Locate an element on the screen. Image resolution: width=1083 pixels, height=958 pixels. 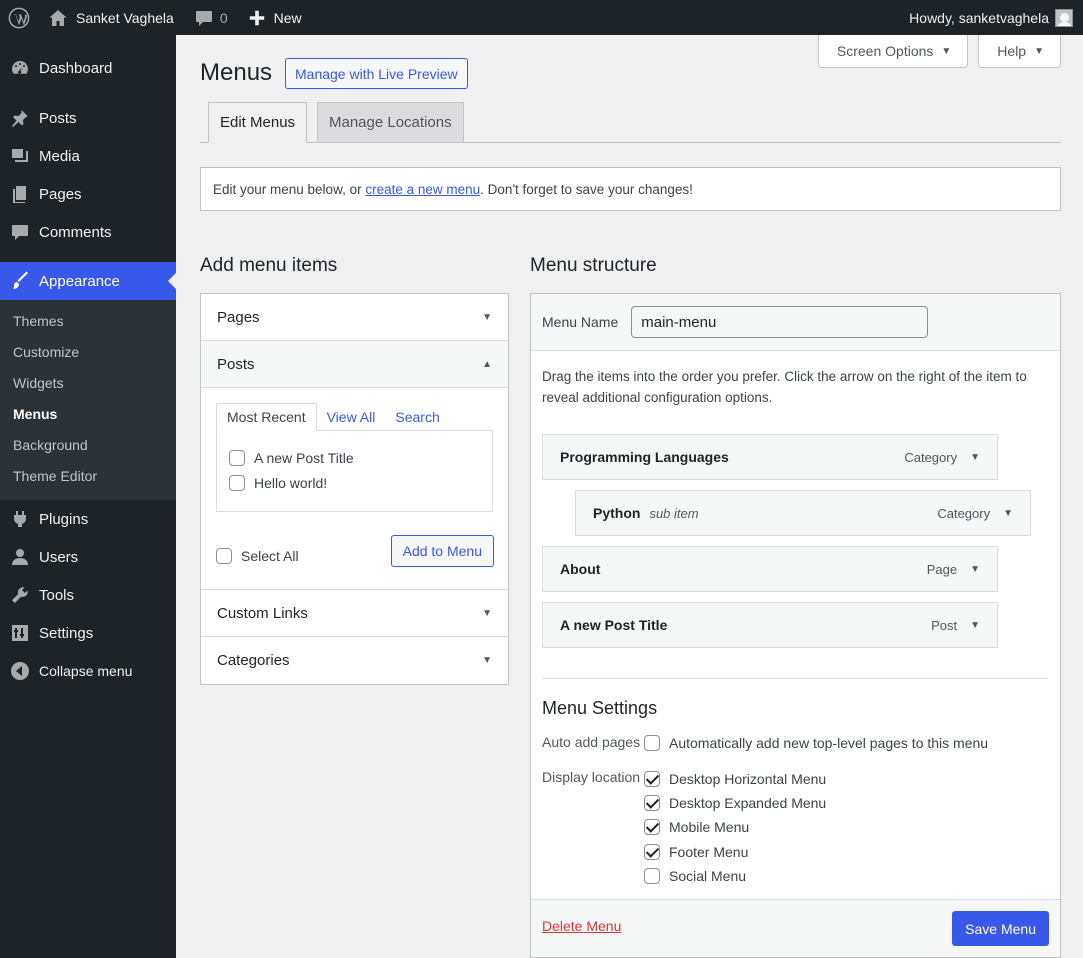
sidebar-item-comments: Comments is located at coordinates (88, 232).